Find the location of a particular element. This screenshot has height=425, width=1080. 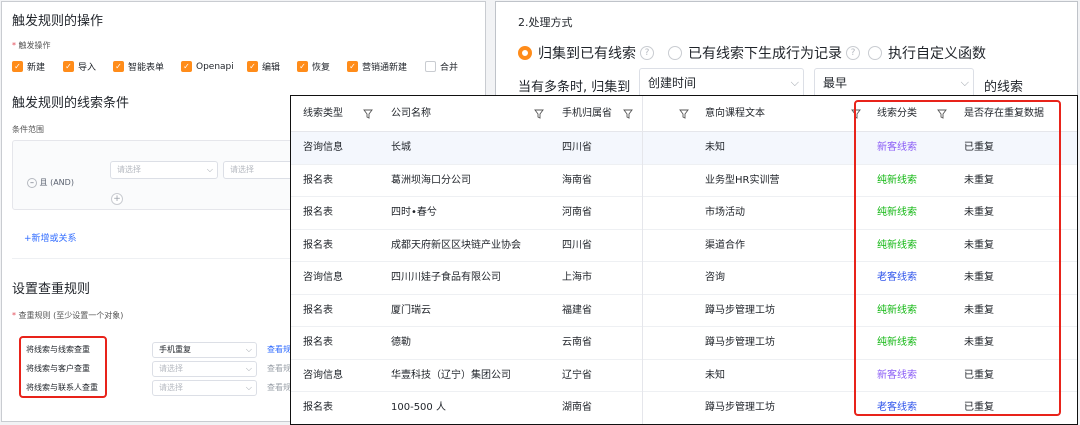

checkbox-label: Openapi is located at coordinates (215, 66).